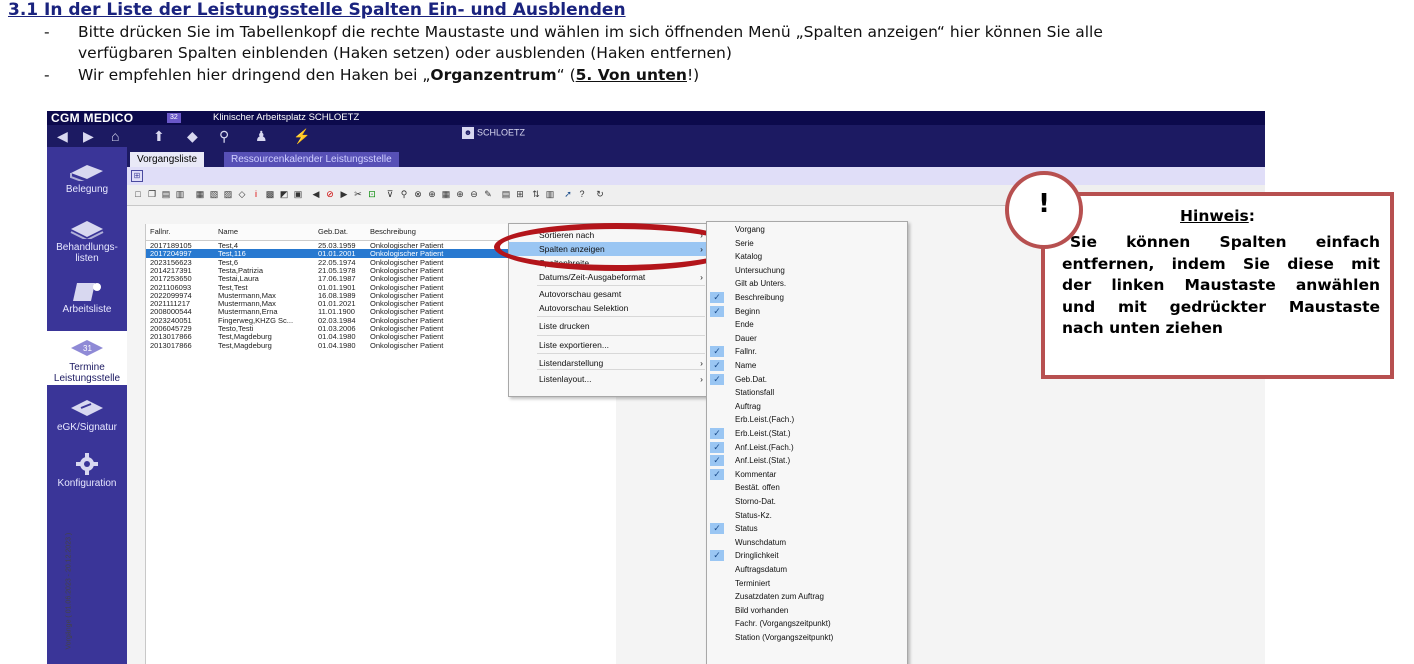 The image size is (1414, 664). What do you see at coordinates (807, 543) in the screenshot?
I see `column-toggle-item: Wunschdatum` at bounding box center [807, 543].